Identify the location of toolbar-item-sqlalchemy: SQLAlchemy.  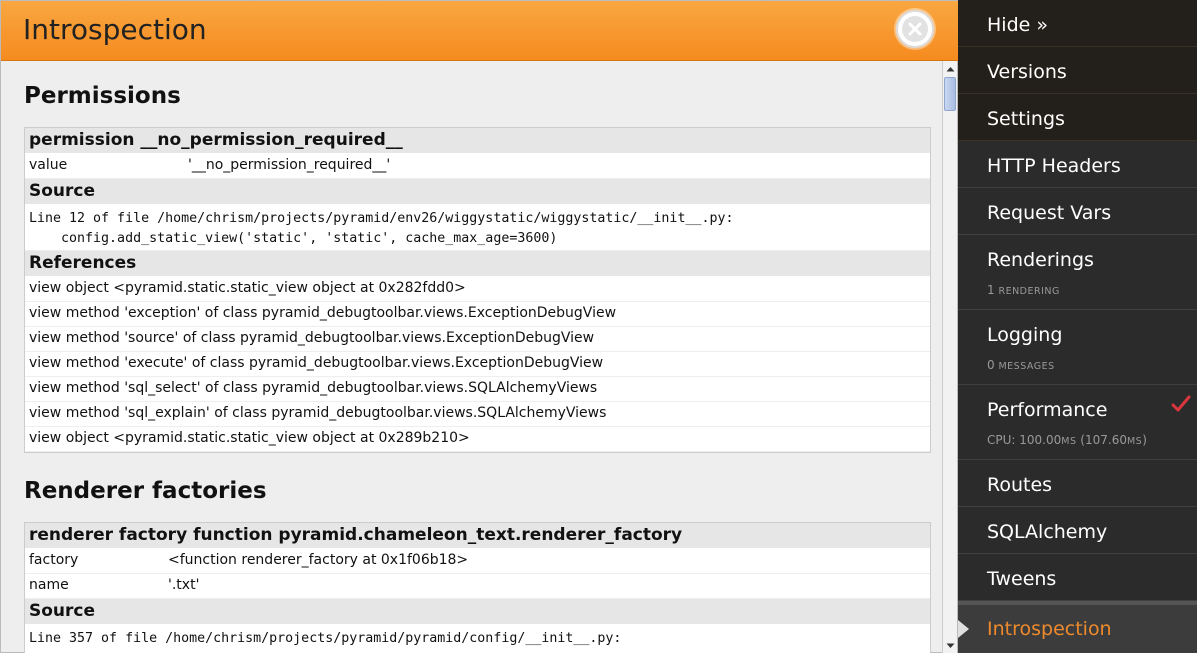
(1077, 530).